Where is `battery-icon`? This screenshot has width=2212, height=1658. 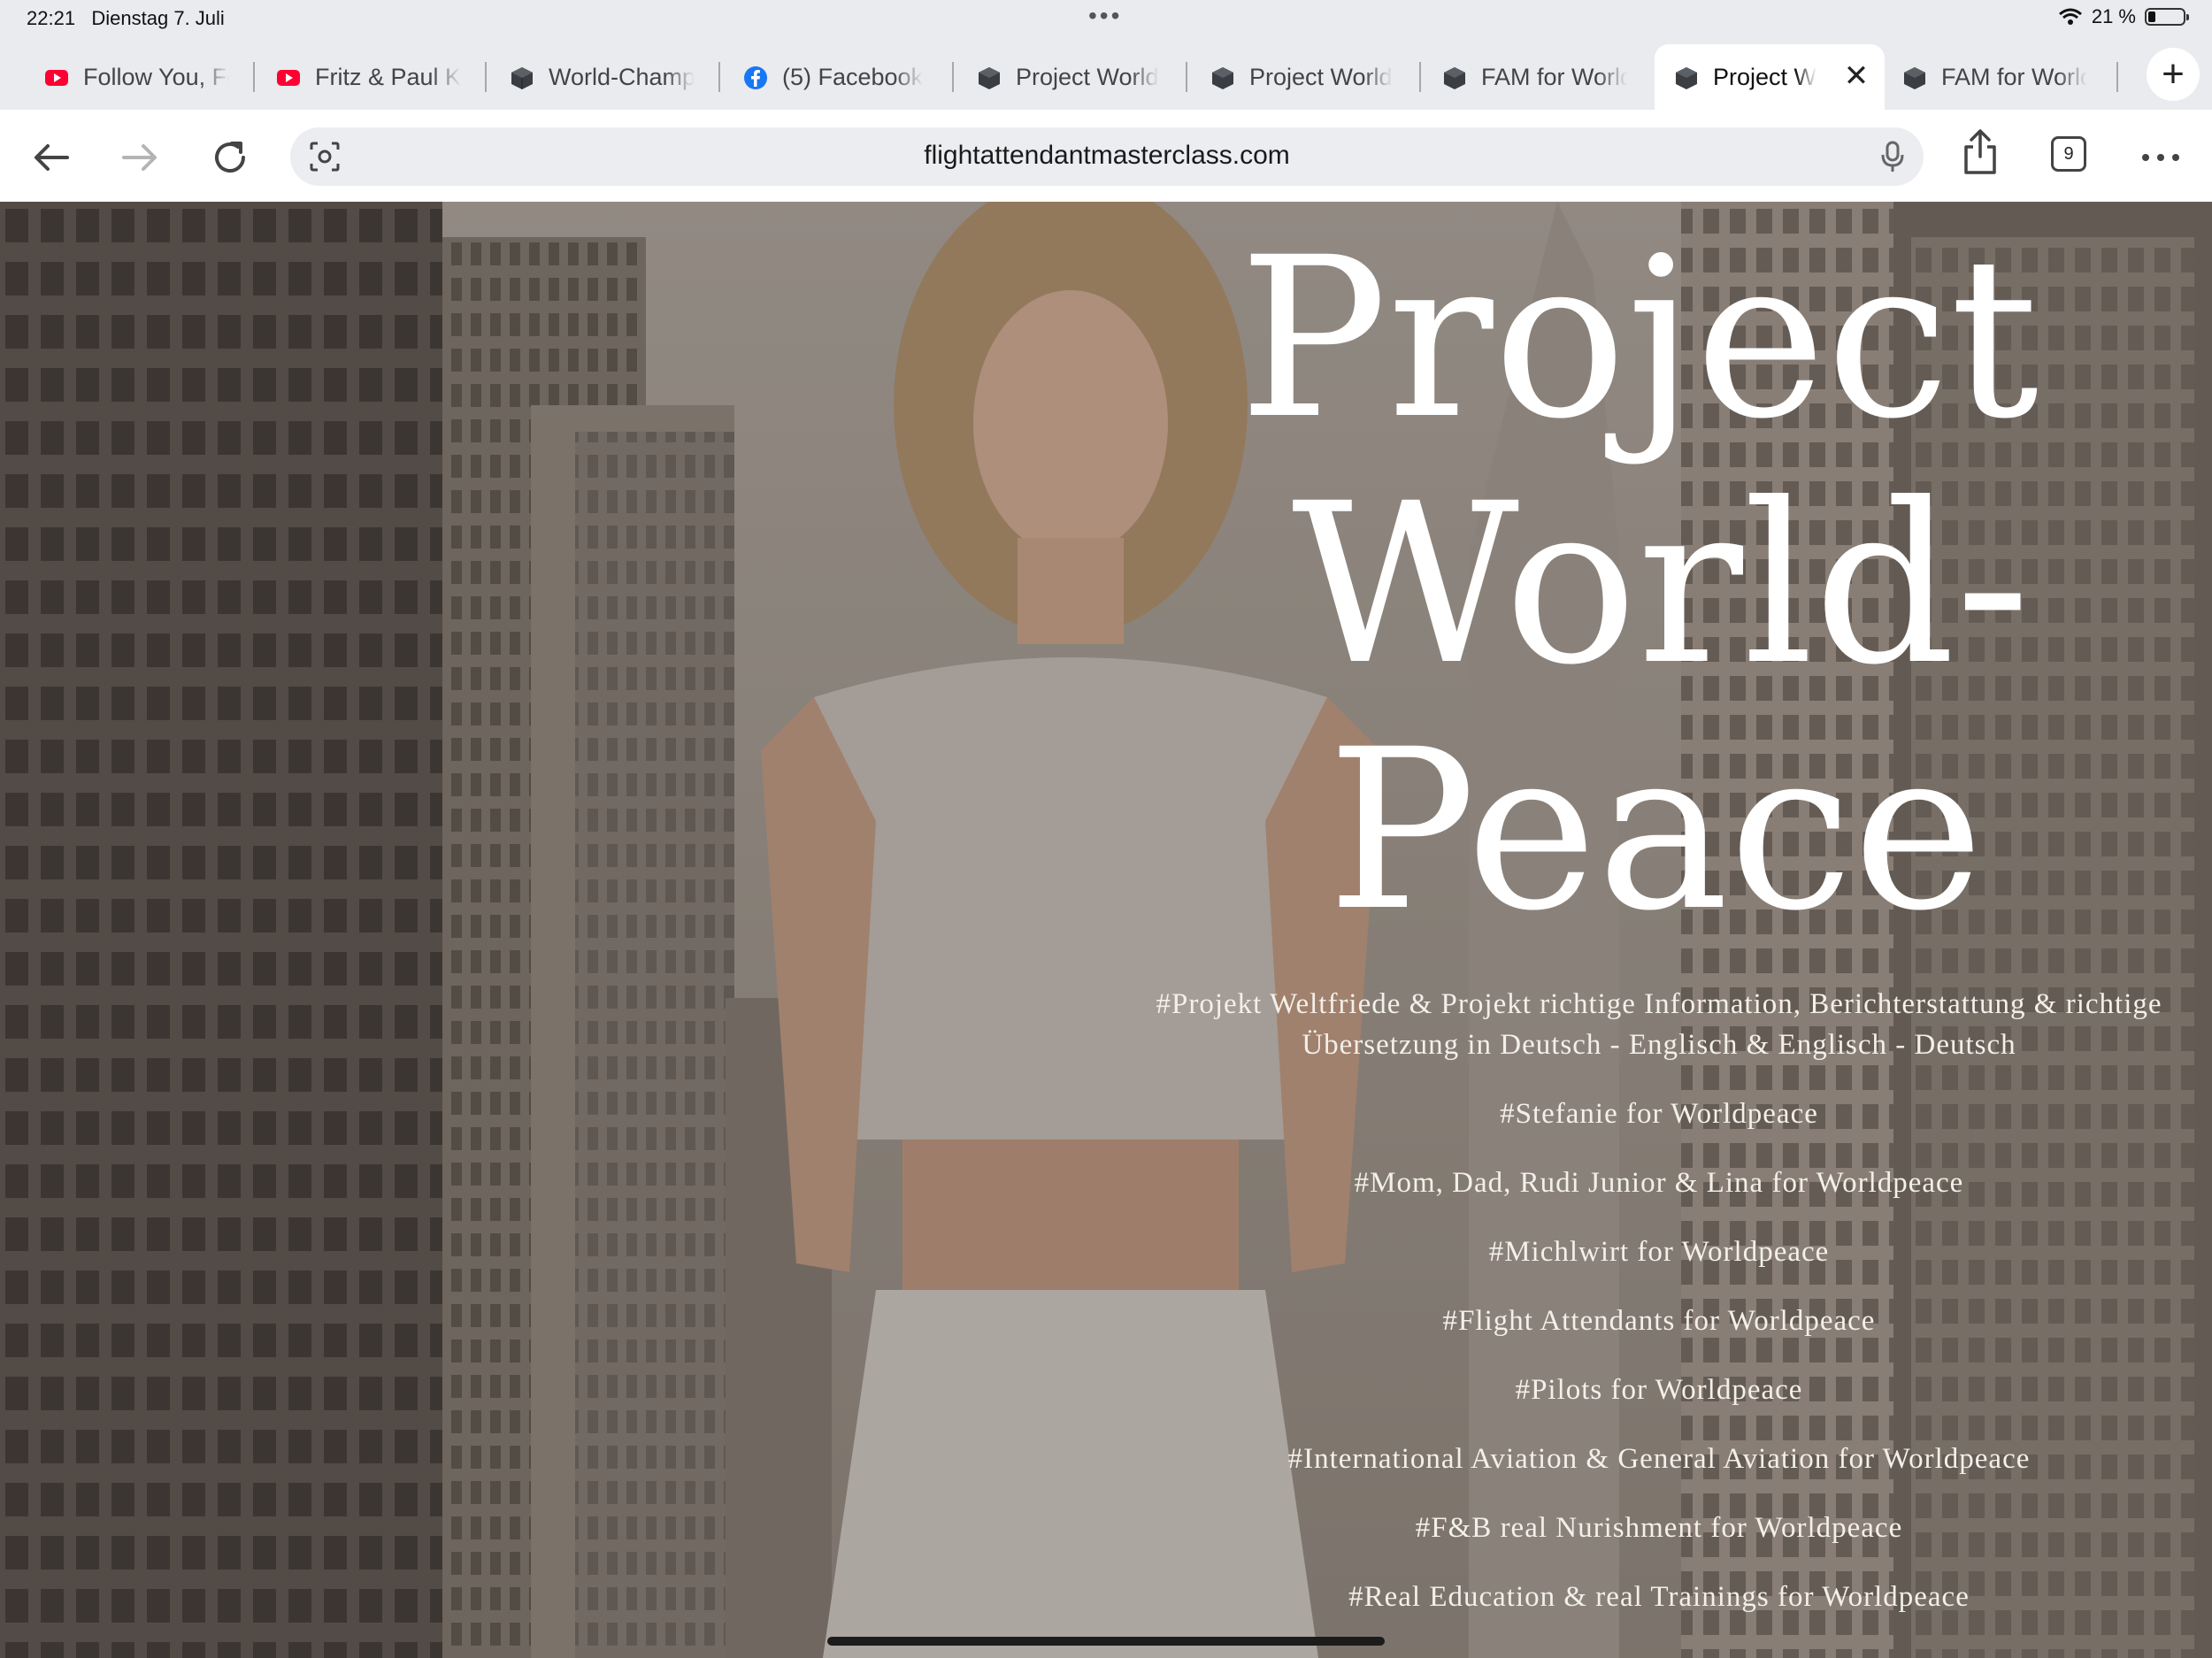 battery-icon is located at coordinates (2167, 17).